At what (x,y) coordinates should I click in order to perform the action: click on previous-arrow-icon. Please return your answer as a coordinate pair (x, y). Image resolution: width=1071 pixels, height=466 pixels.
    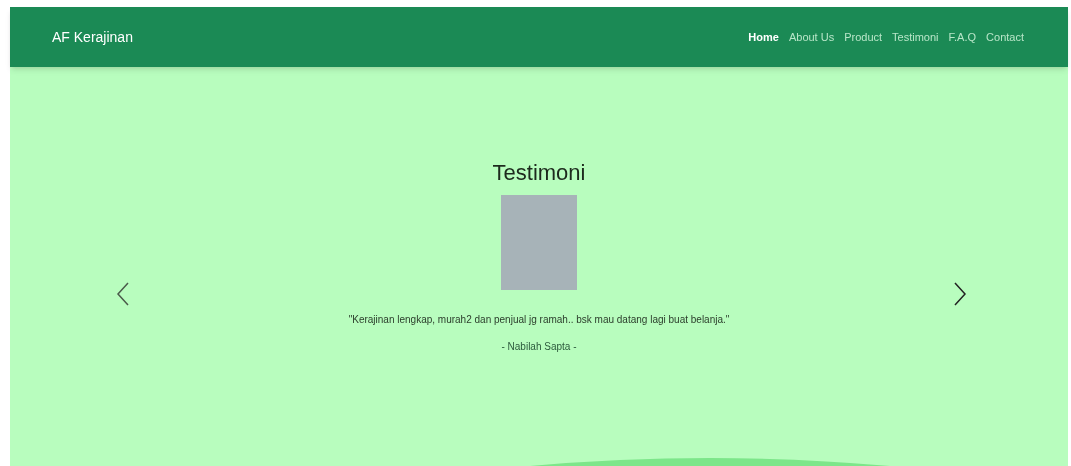
    Looking at the image, I should click on (123, 294).